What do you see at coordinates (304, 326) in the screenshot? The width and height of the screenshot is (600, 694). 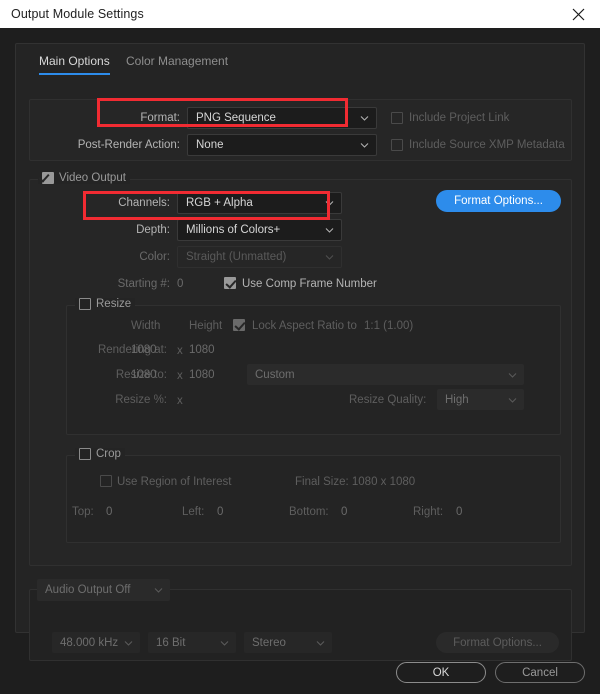 I see `lock-aspect-ratio-label: Lock Aspect Ratio to` at bounding box center [304, 326].